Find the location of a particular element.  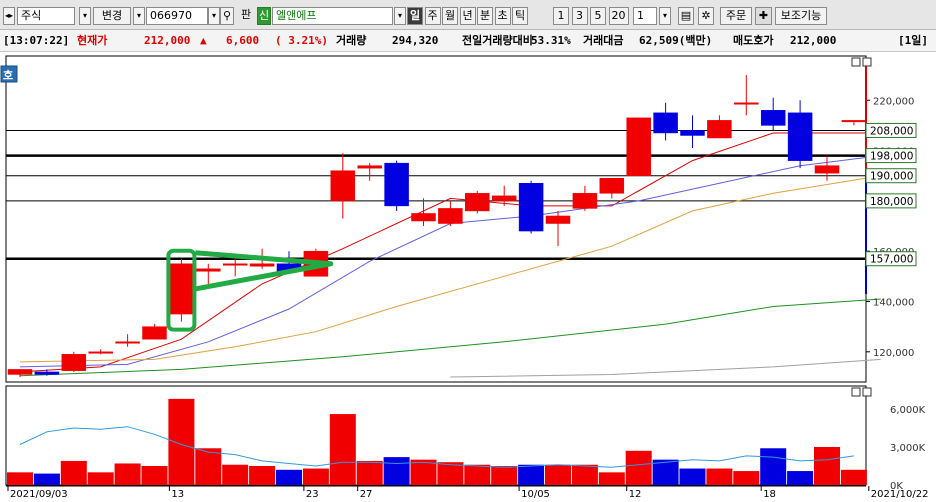

volume-value: 294,320 is located at coordinates (415, 40).